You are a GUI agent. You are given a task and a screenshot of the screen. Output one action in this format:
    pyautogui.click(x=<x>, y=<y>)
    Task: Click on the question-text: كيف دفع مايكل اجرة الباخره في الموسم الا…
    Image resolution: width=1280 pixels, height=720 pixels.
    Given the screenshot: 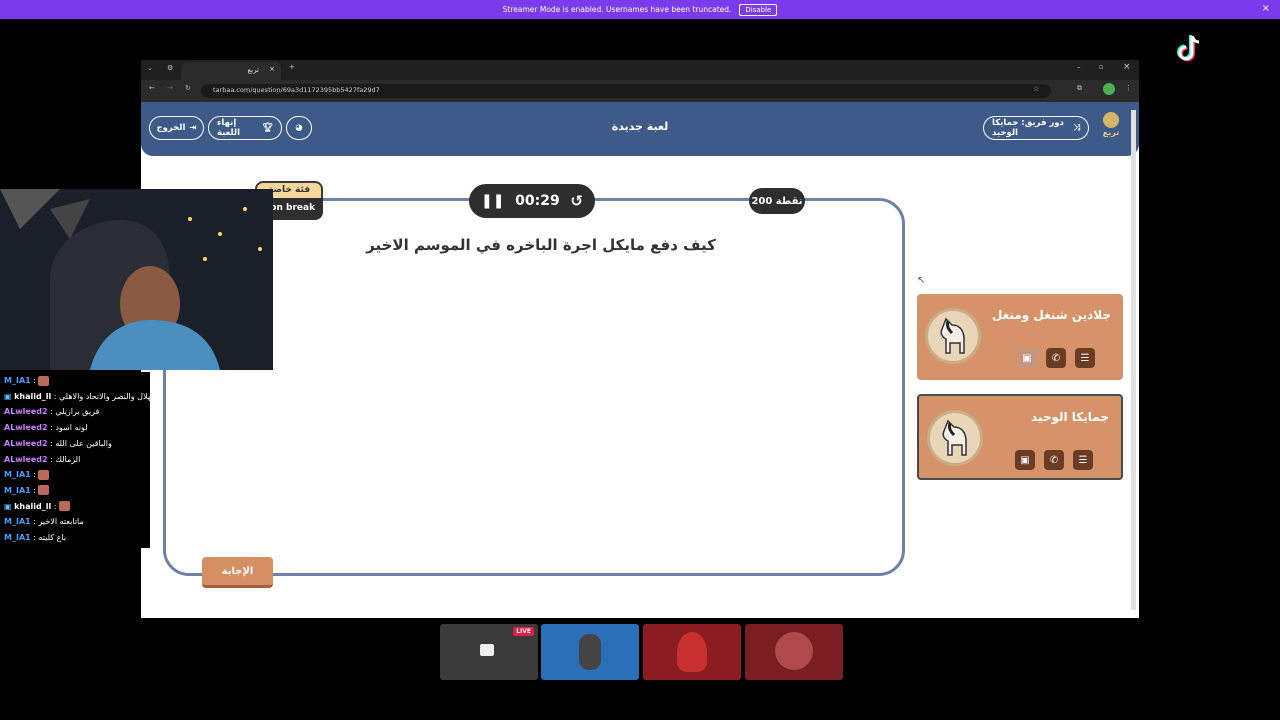 What is the action you would take?
    pyautogui.click(x=541, y=245)
    